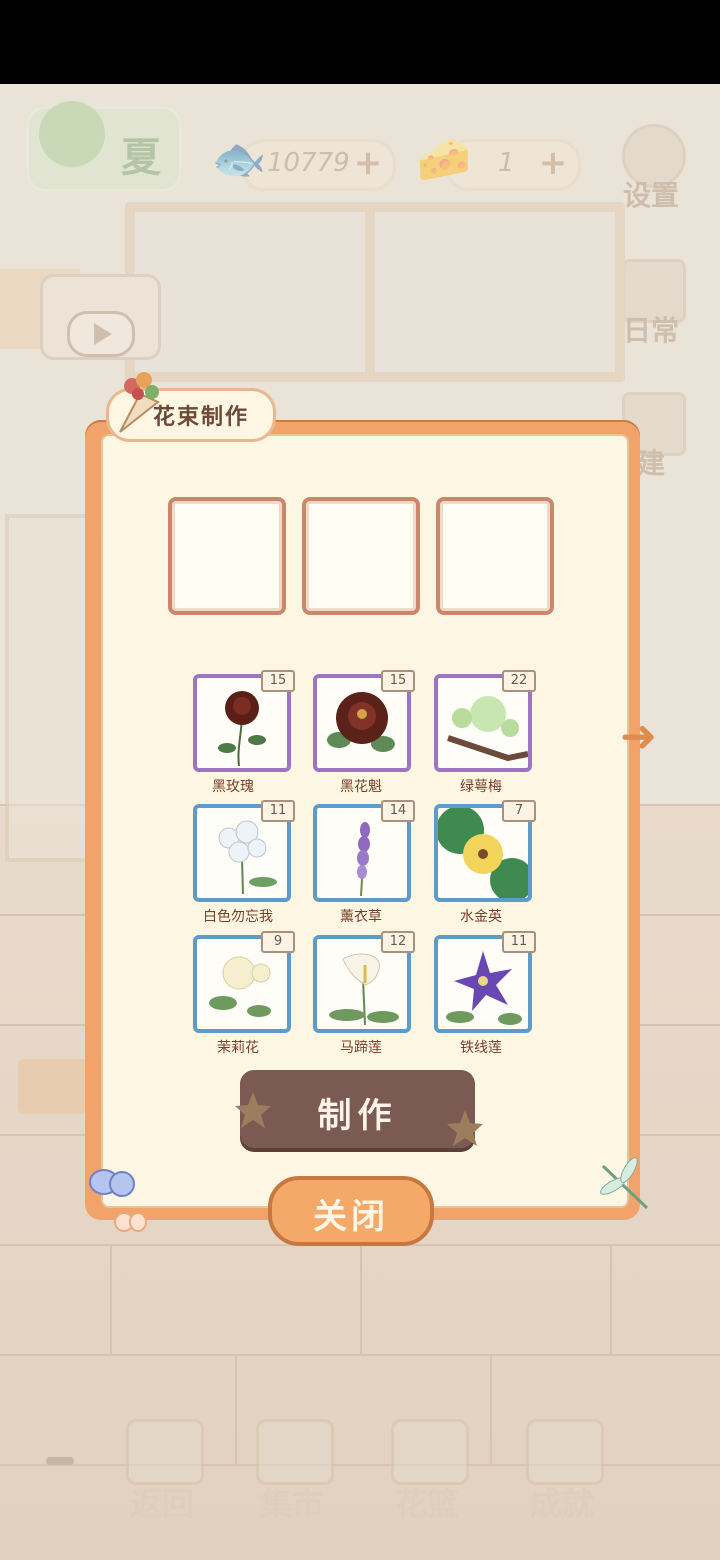  I want to click on flower-name: 铁线莲, so click(481, 1048).